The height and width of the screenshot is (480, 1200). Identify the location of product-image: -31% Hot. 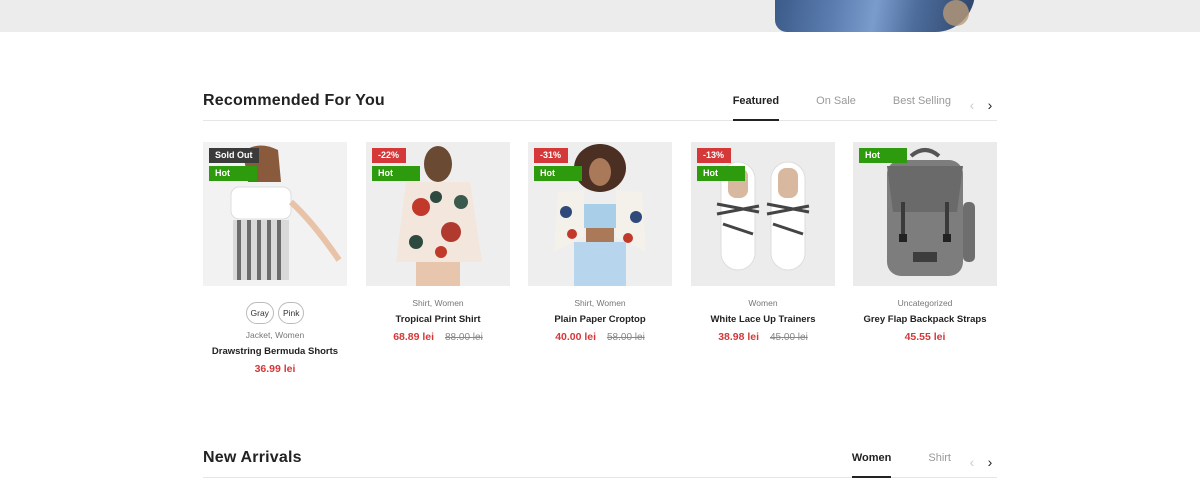
(600, 214).